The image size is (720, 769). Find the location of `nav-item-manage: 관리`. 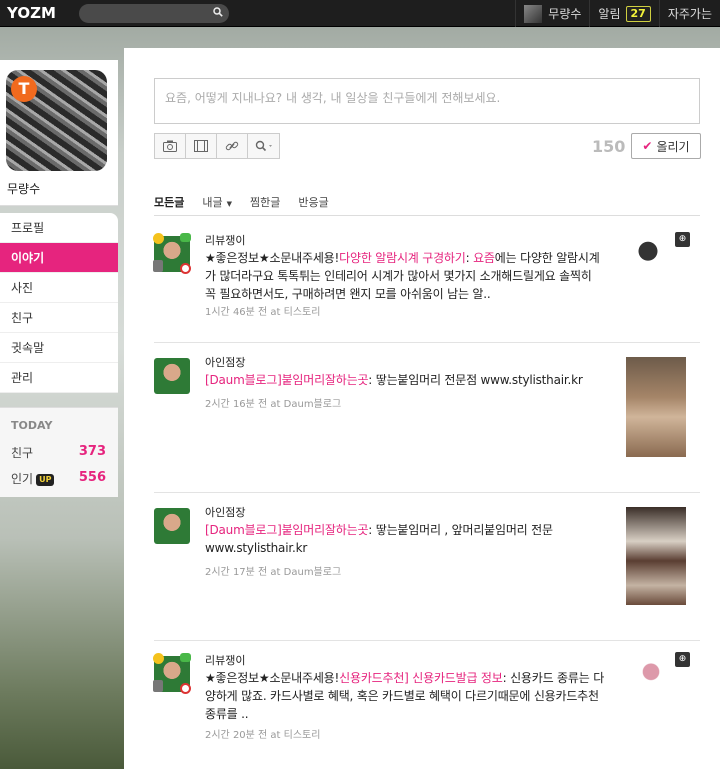

nav-item-manage: 관리 is located at coordinates (59, 378).